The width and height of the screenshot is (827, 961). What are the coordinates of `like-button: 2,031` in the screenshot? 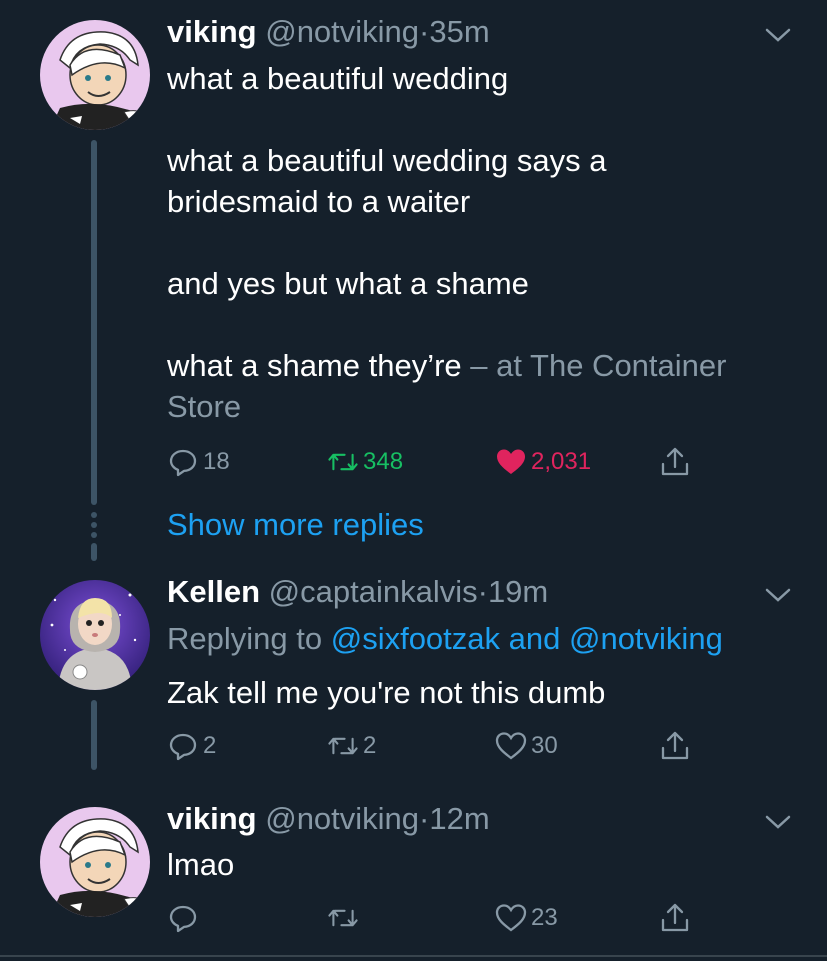 It's located at (543, 462).